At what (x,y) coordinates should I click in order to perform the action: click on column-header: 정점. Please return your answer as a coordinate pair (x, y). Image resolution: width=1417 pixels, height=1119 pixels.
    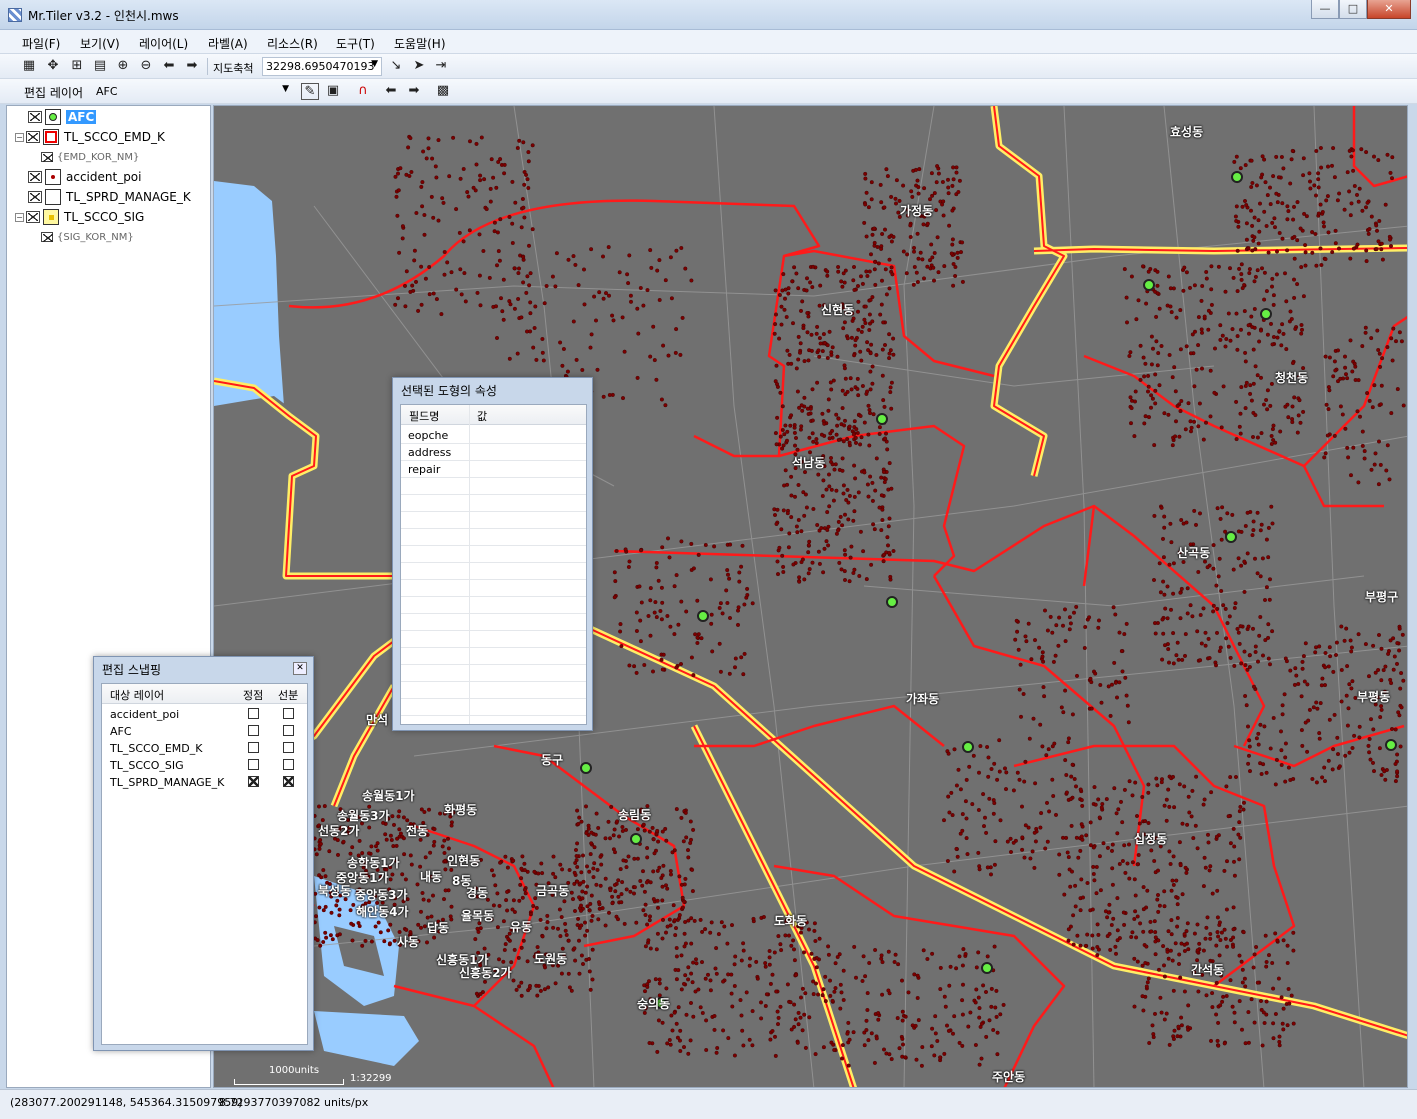
    Looking at the image, I should click on (253, 695).